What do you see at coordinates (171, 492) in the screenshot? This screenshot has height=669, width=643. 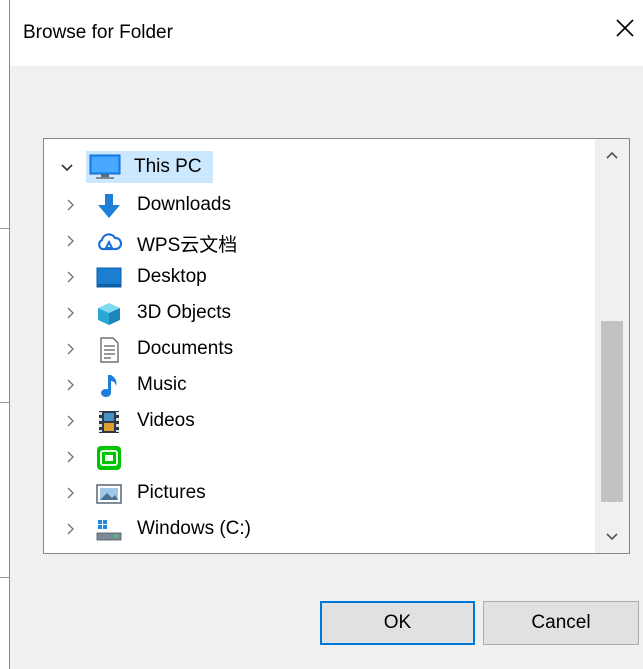 I see `tree-item-label: Pictures` at bounding box center [171, 492].